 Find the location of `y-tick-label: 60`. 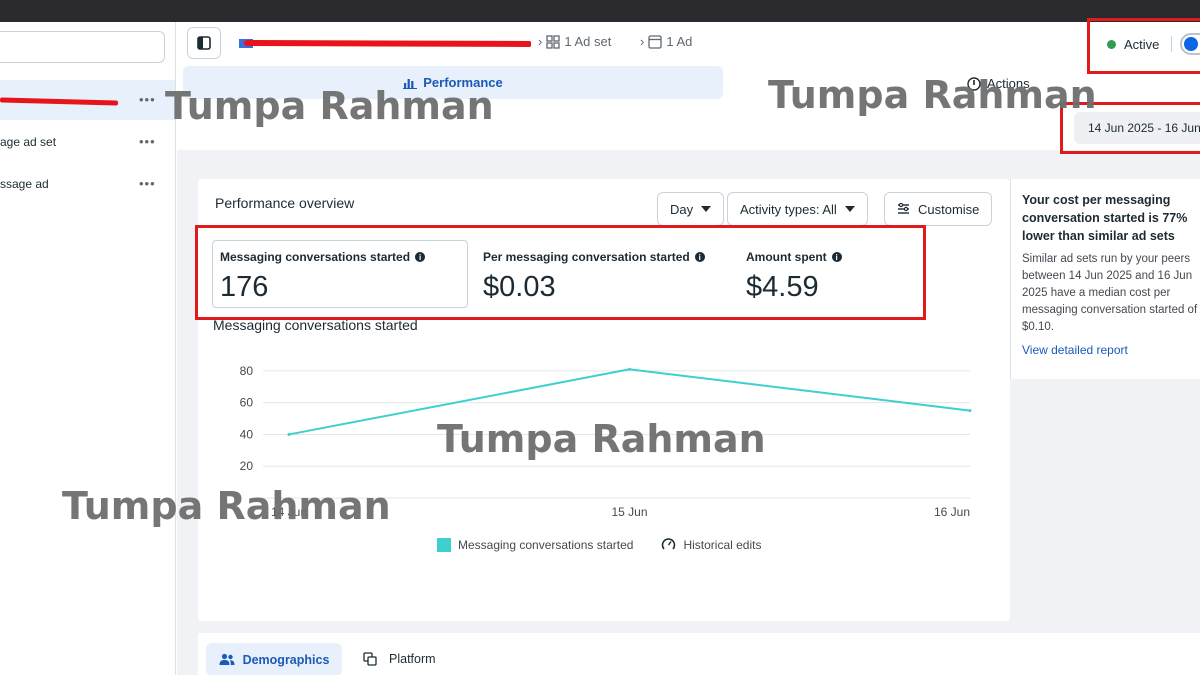

y-tick-label: 60 is located at coordinates (247, 403).